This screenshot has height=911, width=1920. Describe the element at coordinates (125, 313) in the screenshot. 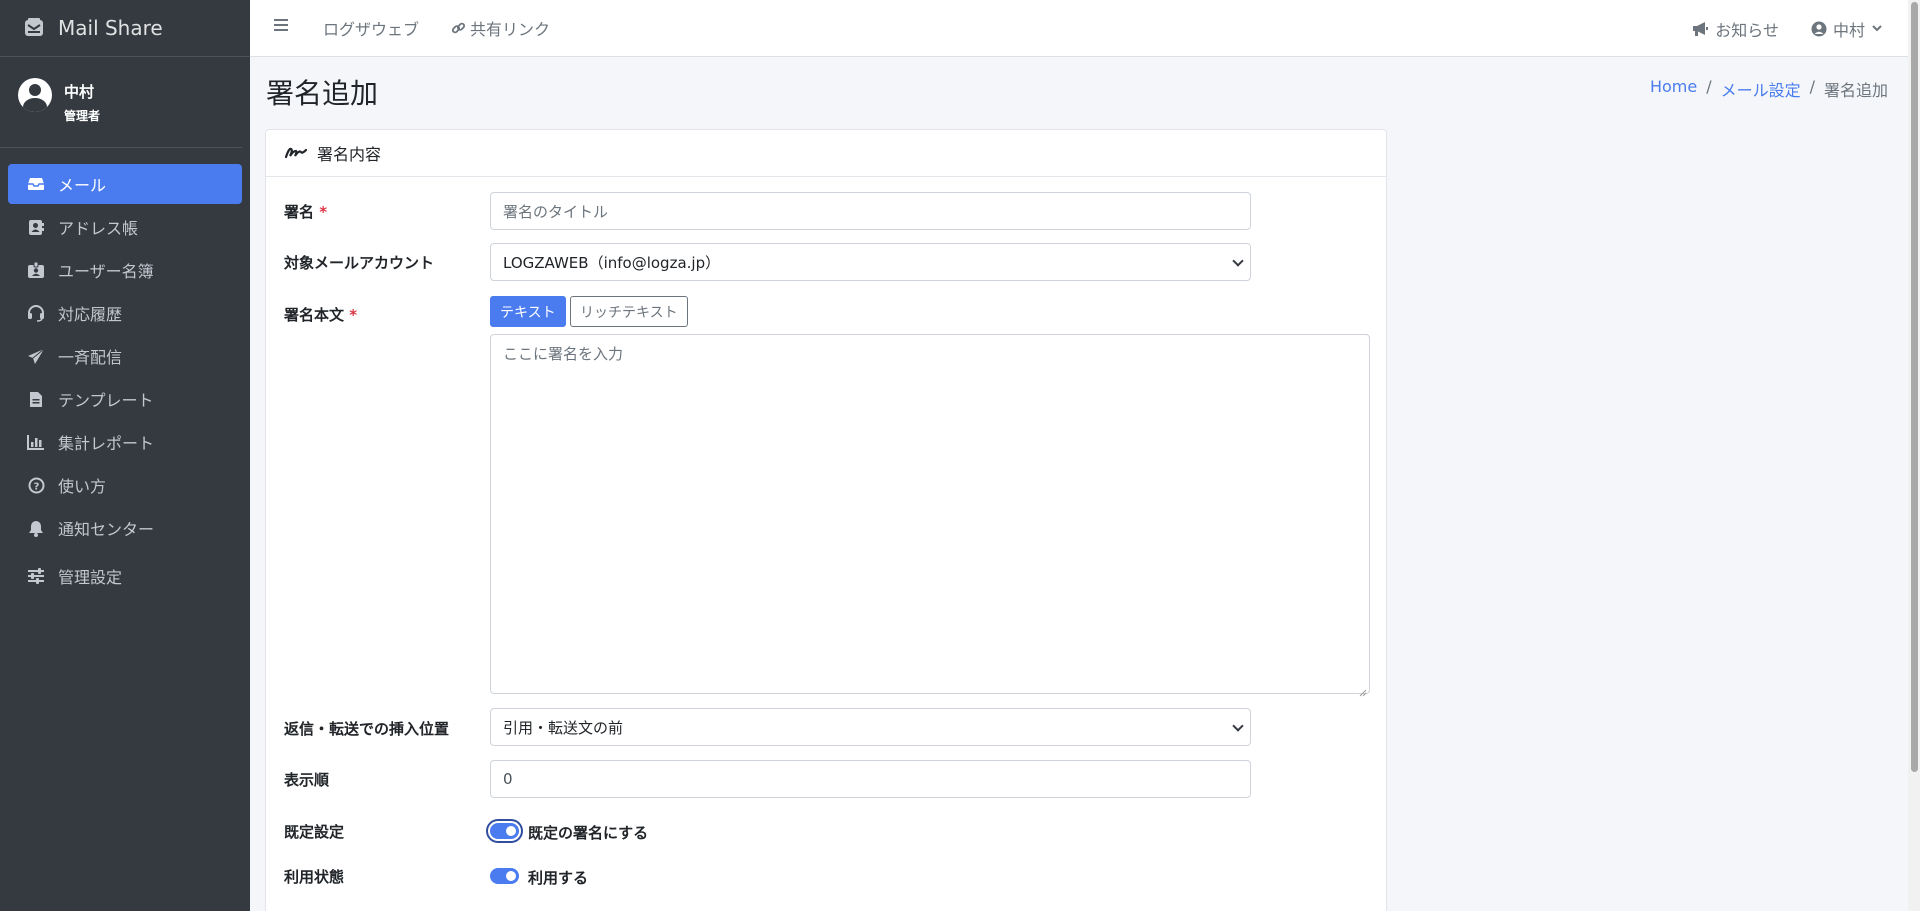

I see `sidebar-item-history: 対応履歴` at that location.